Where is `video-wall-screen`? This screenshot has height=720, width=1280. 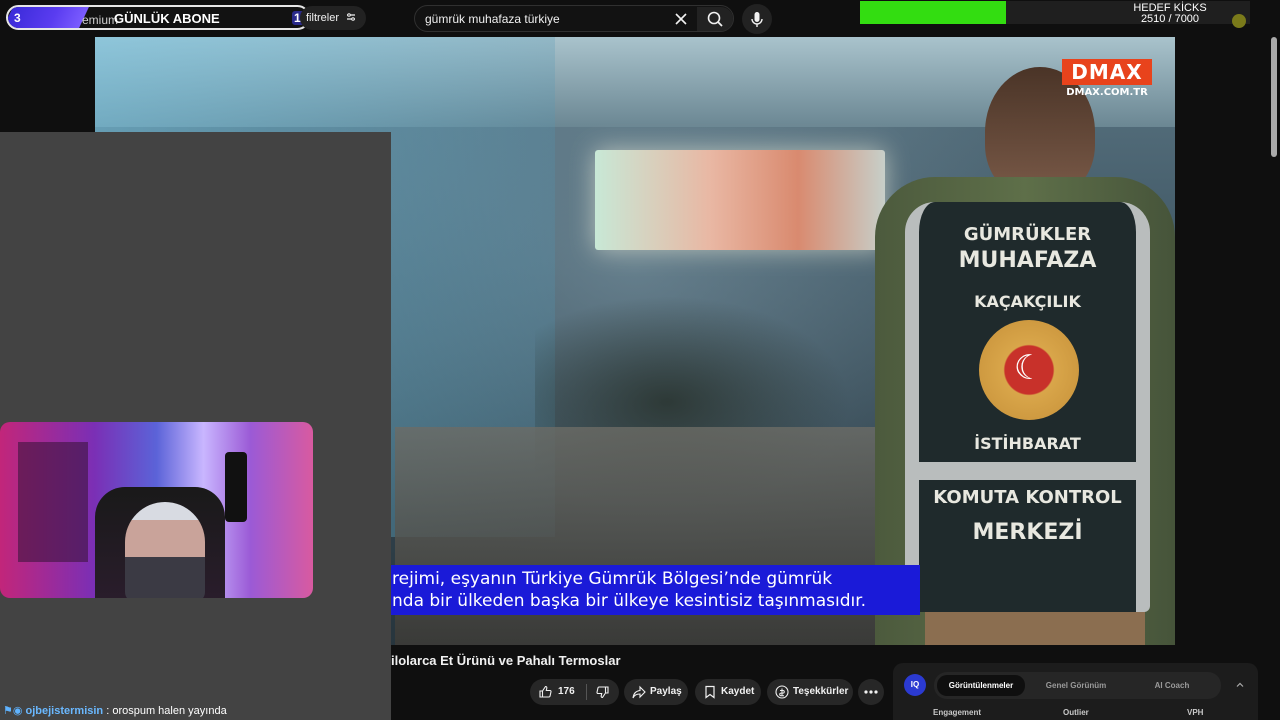
video-wall-screen is located at coordinates (740, 200).